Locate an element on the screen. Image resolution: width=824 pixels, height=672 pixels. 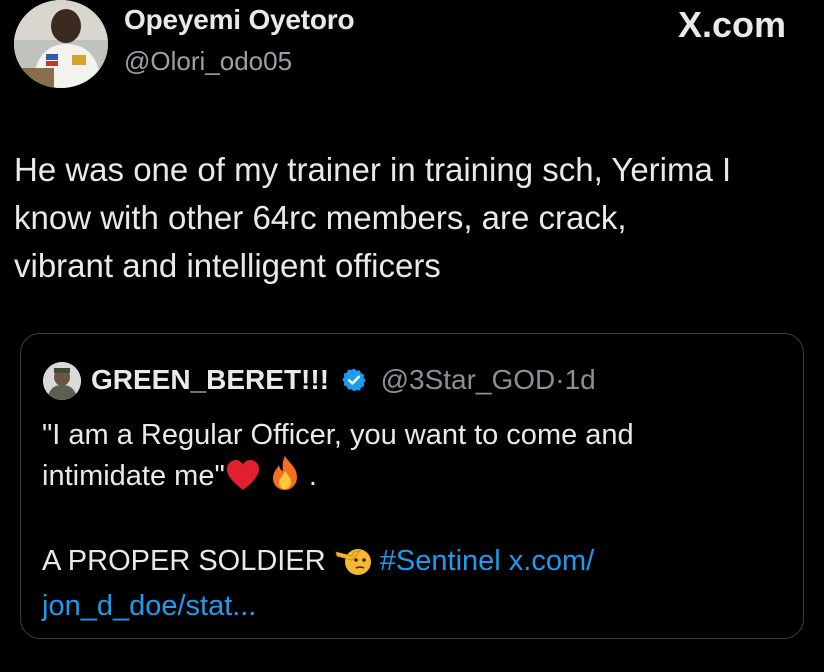
red-heart-emoji is located at coordinates (243, 480).